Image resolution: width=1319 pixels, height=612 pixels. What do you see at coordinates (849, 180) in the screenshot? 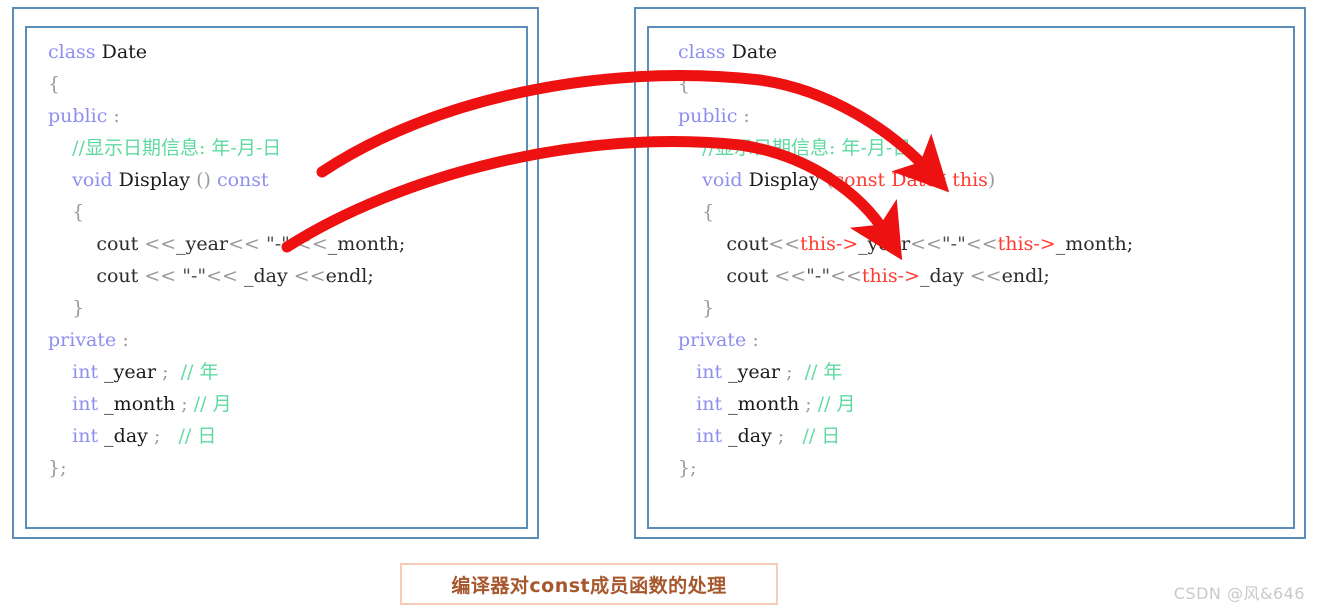
I see `code-line: void Display (const Date* this)` at bounding box center [849, 180].